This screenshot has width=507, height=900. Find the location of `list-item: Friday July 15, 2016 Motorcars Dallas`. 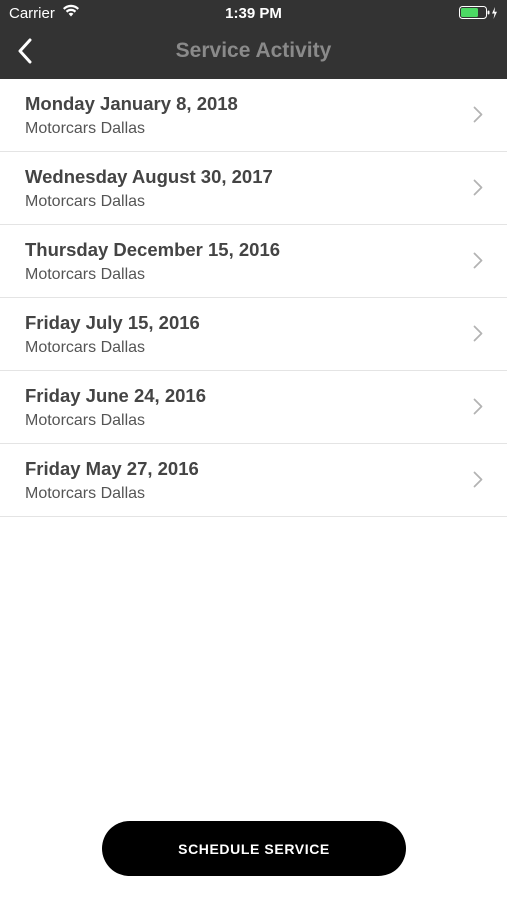

list-item: Friday July 15, 2016 Motorcars Dallas is located at coordinates (253, 334).